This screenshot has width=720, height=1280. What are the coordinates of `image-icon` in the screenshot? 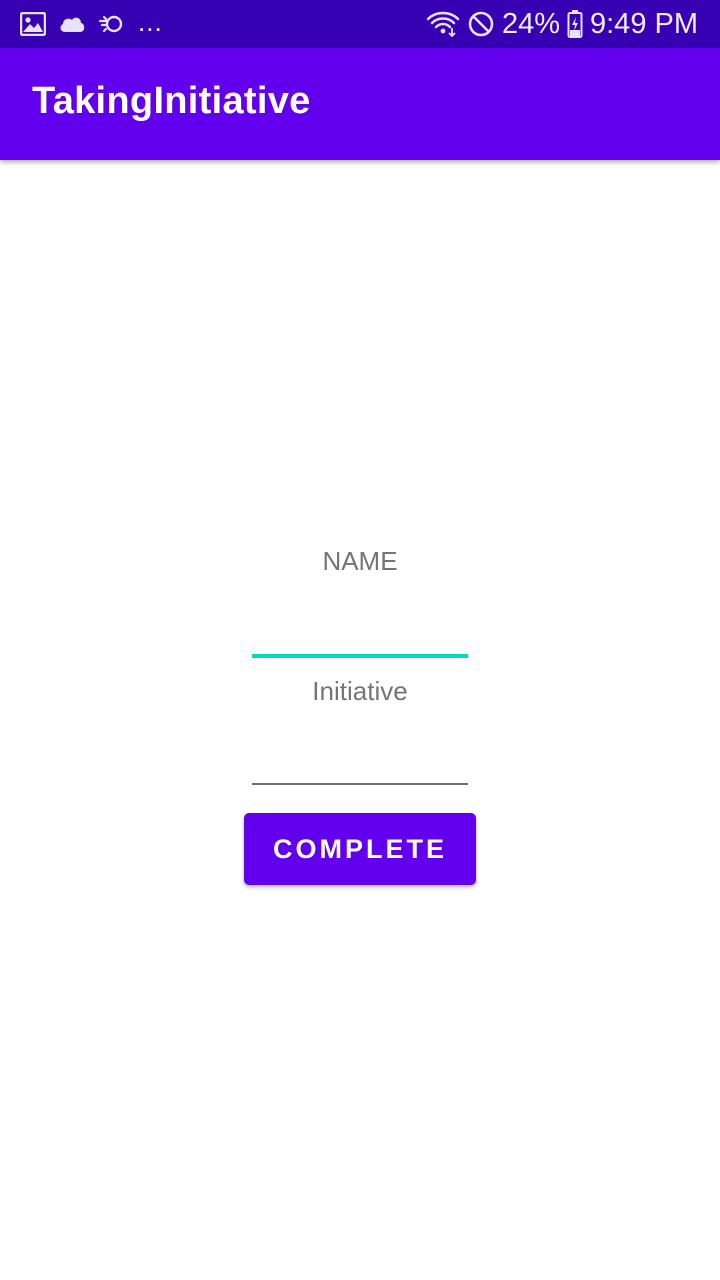 It's located at (33, 24).